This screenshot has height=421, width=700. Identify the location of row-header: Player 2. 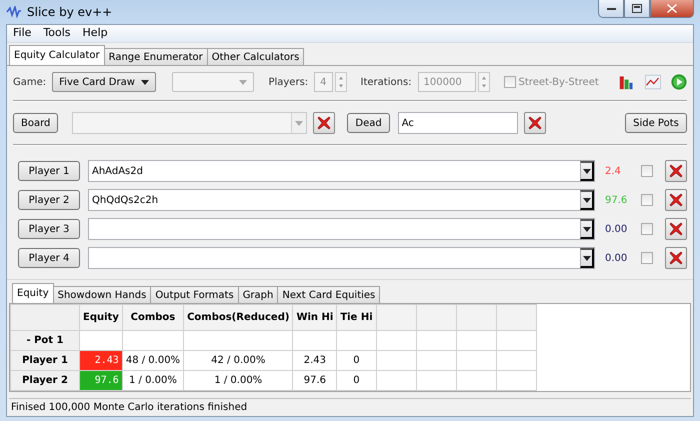
(45, 380).